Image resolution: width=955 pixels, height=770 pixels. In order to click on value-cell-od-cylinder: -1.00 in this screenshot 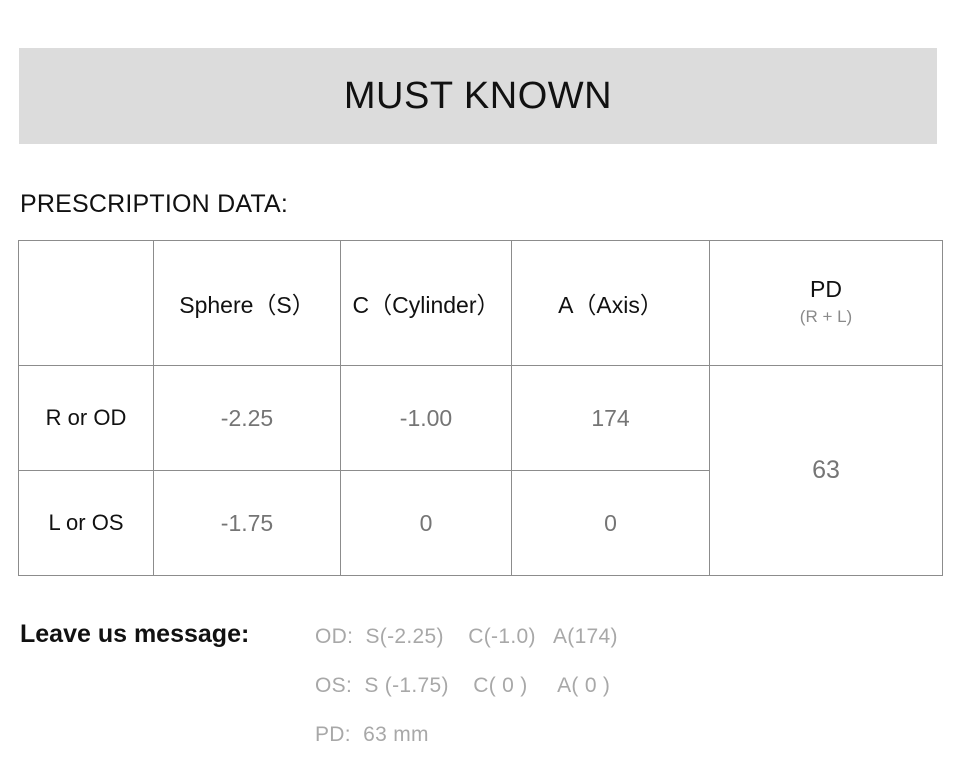, I will do `click(426, 418)`.